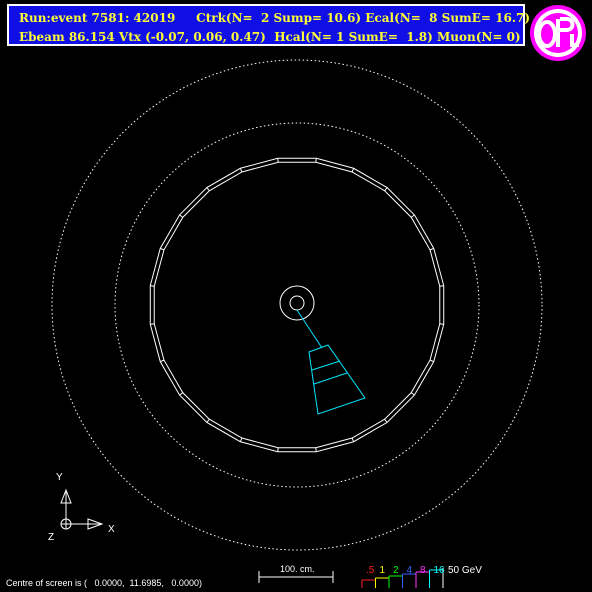 The width and height of the screenshot is (592, 592). What do you see at coordinates (558, 33) in the screenshot?
I see `opal-logo` at bounding box center [558, 33].